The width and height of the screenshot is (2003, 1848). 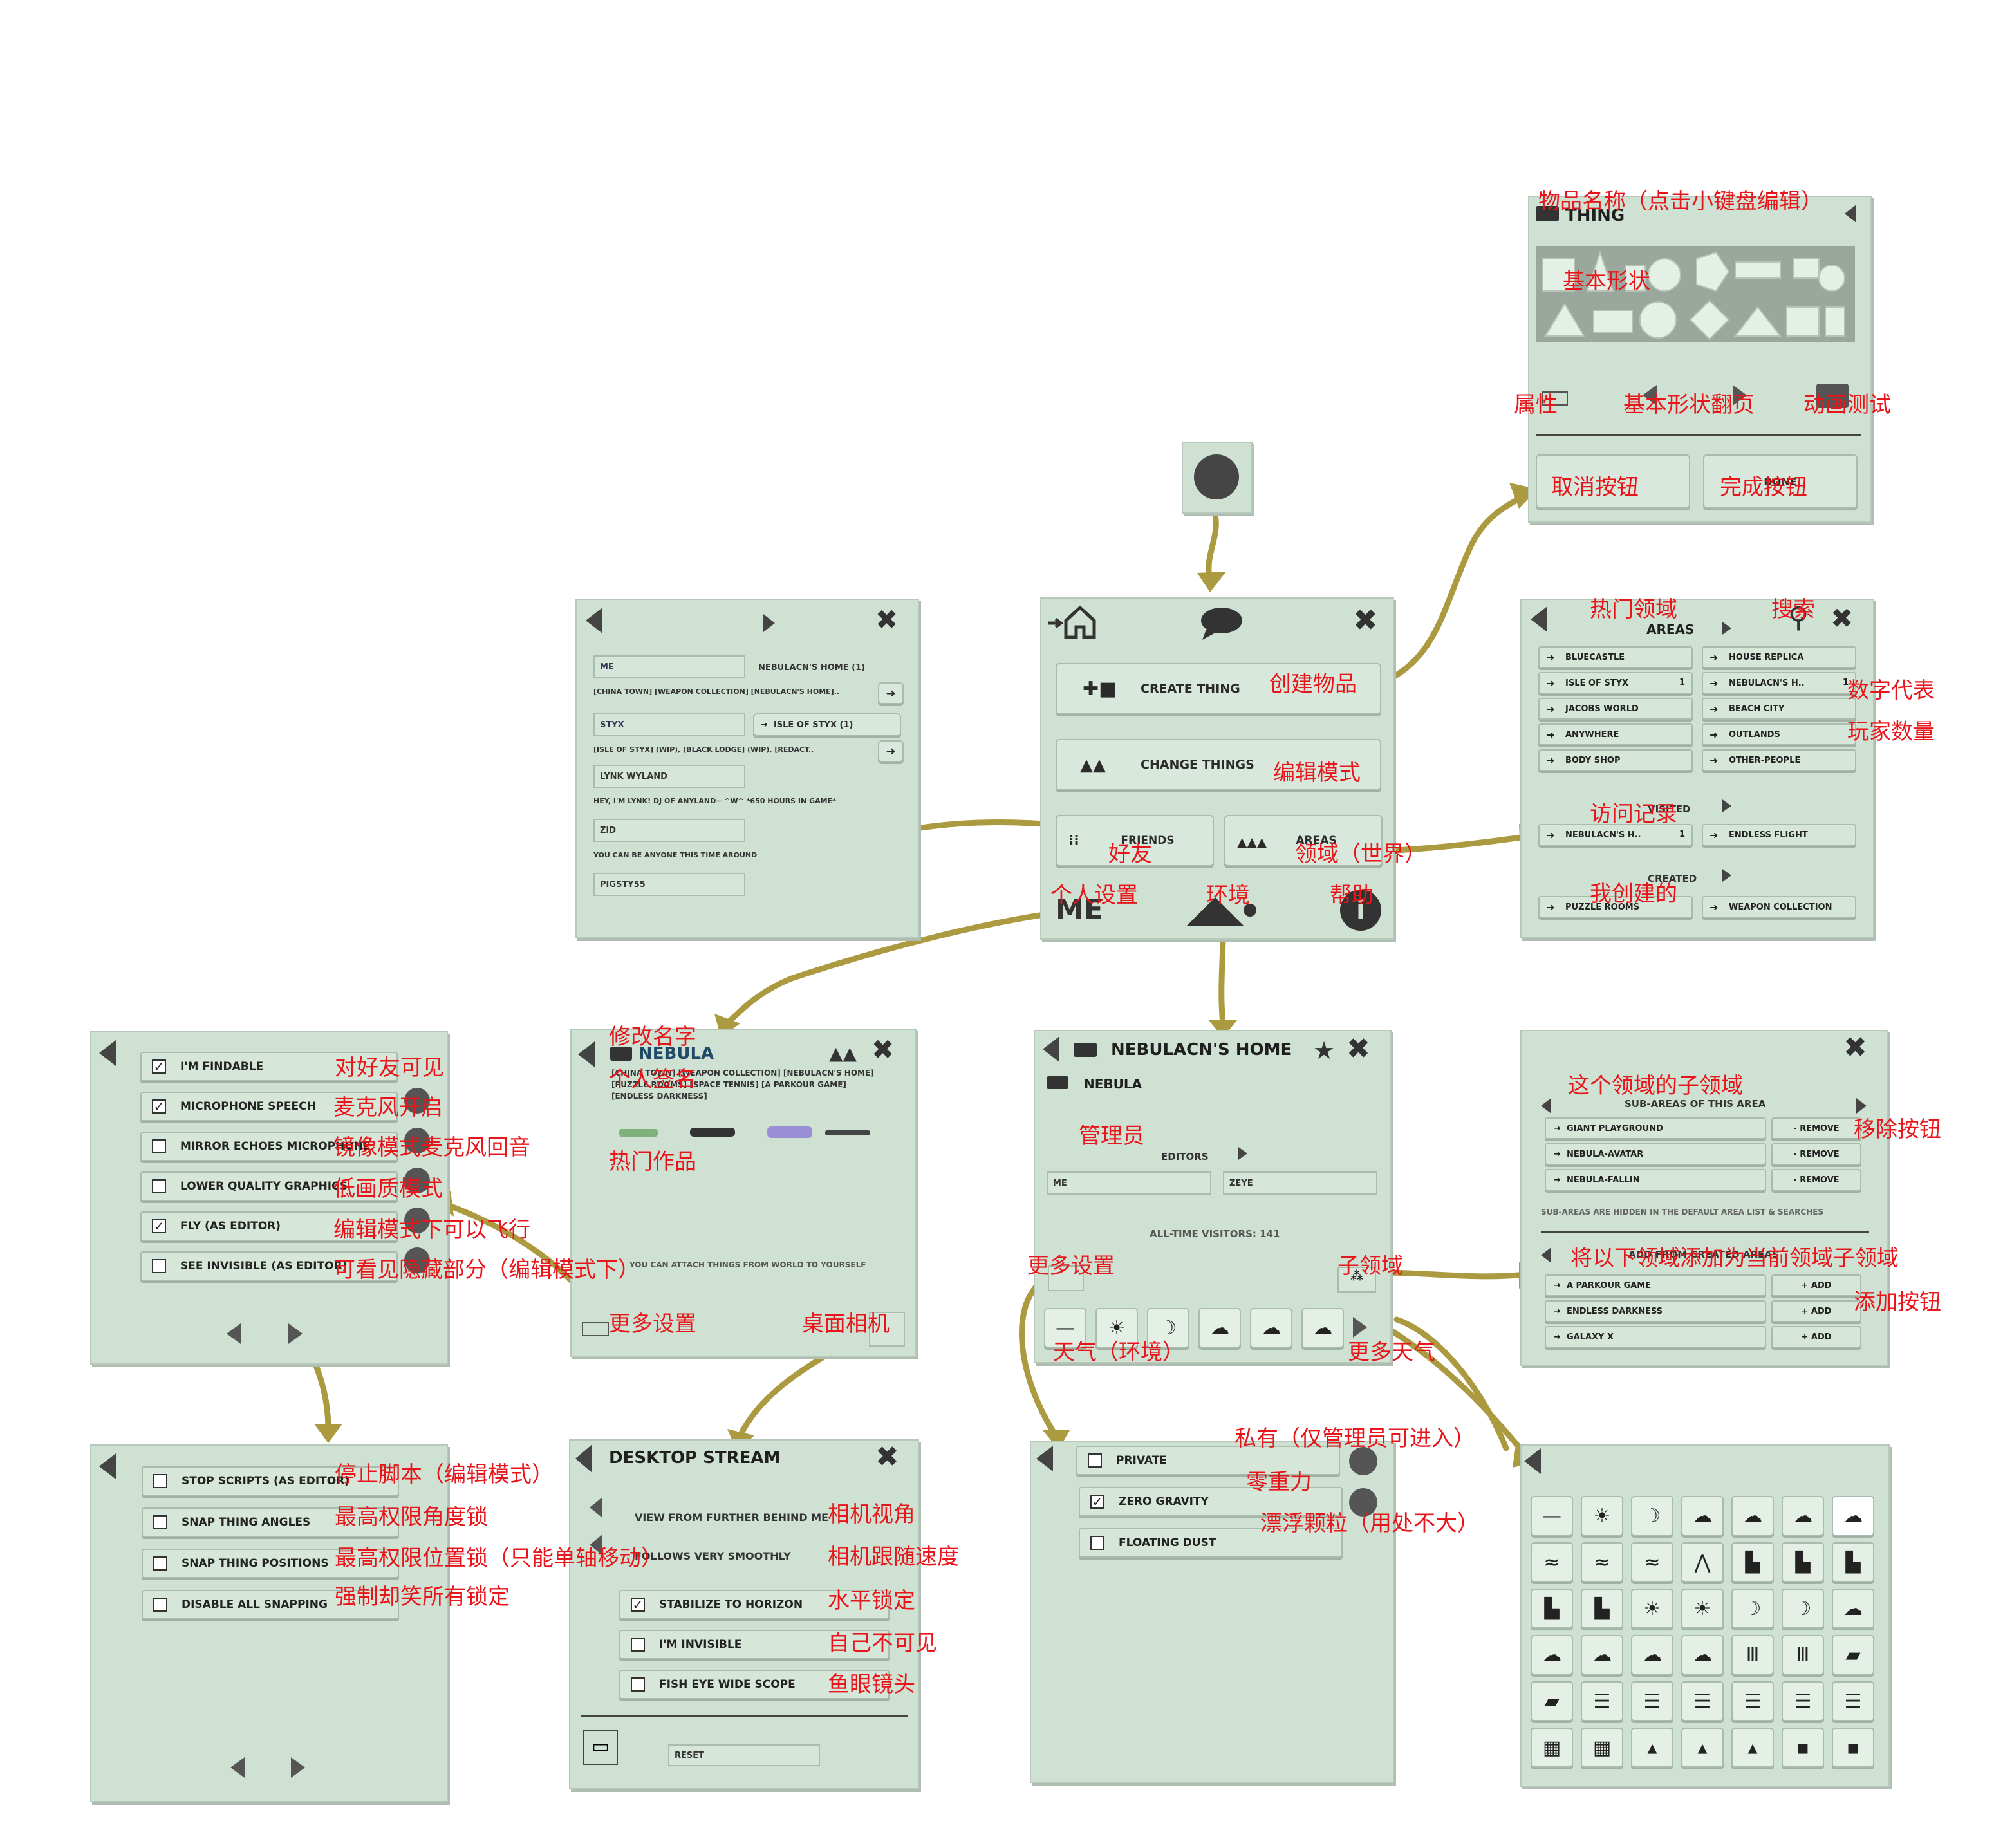 I want to click on twitch-icon: ▭, so click(x=600, y=1747).